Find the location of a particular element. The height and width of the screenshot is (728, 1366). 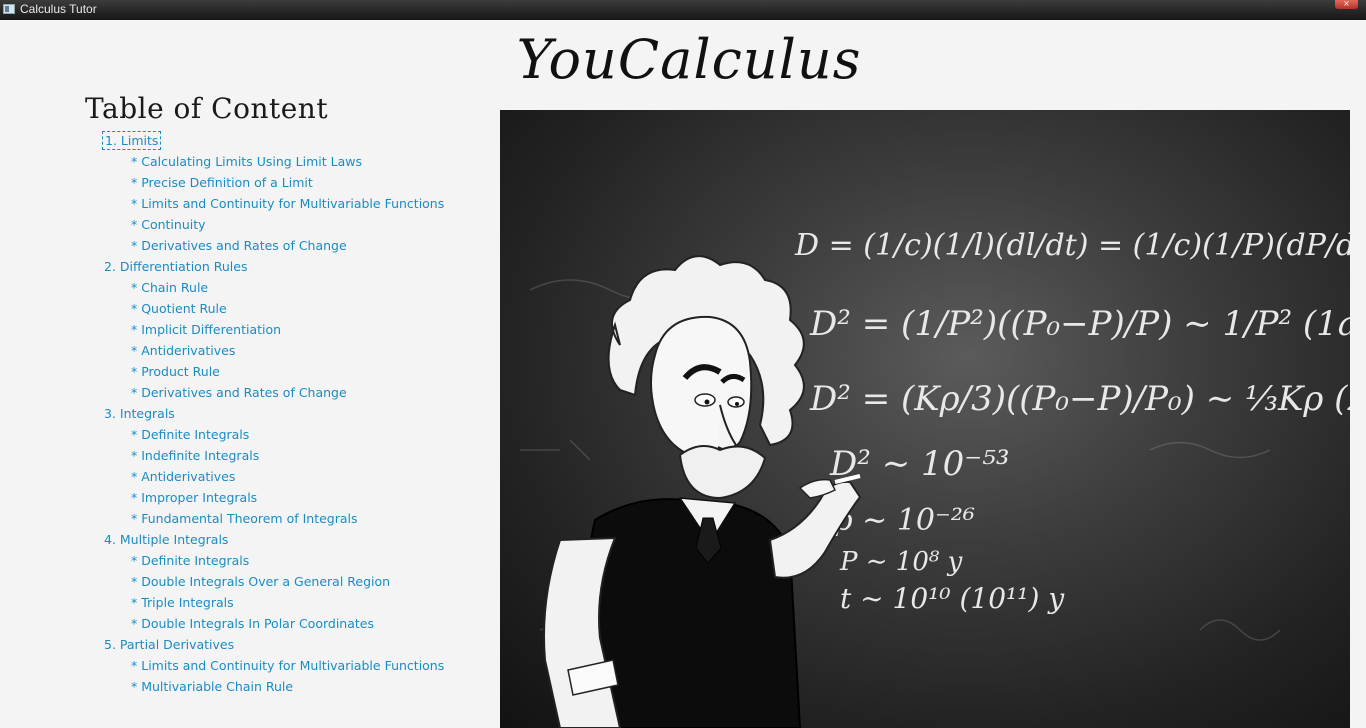

toc-heading: Table of Content is located at coordinates (207, 108).